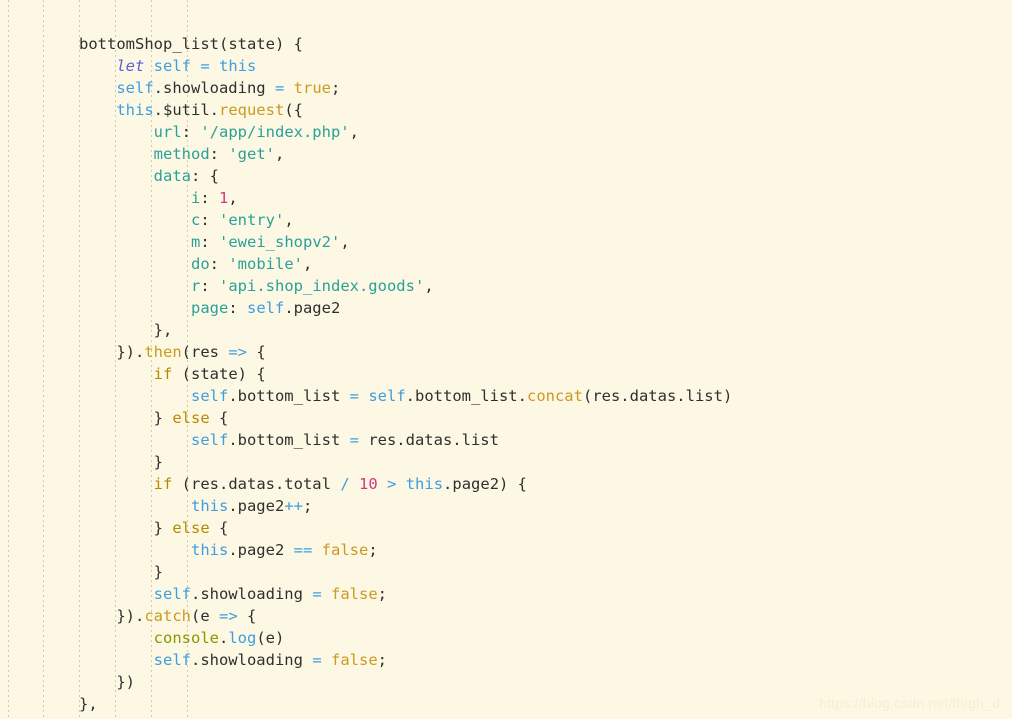  I want to click on code-token-bool: false, so click(345, 550).